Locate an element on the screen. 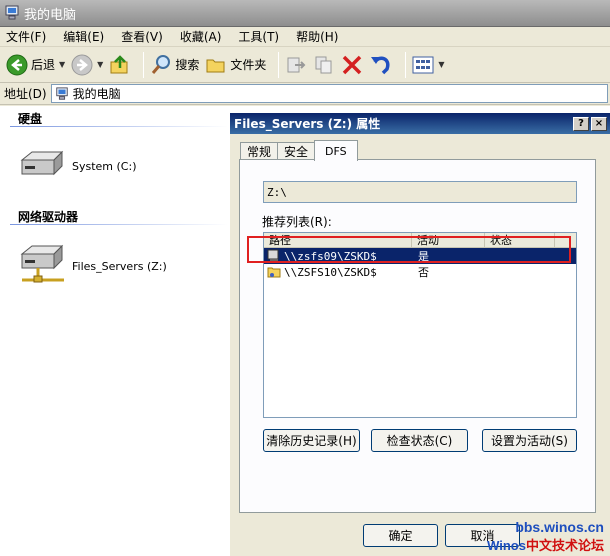 This screenshot has height=556, width=610. undo-icon is located at coordinates (380, 65).